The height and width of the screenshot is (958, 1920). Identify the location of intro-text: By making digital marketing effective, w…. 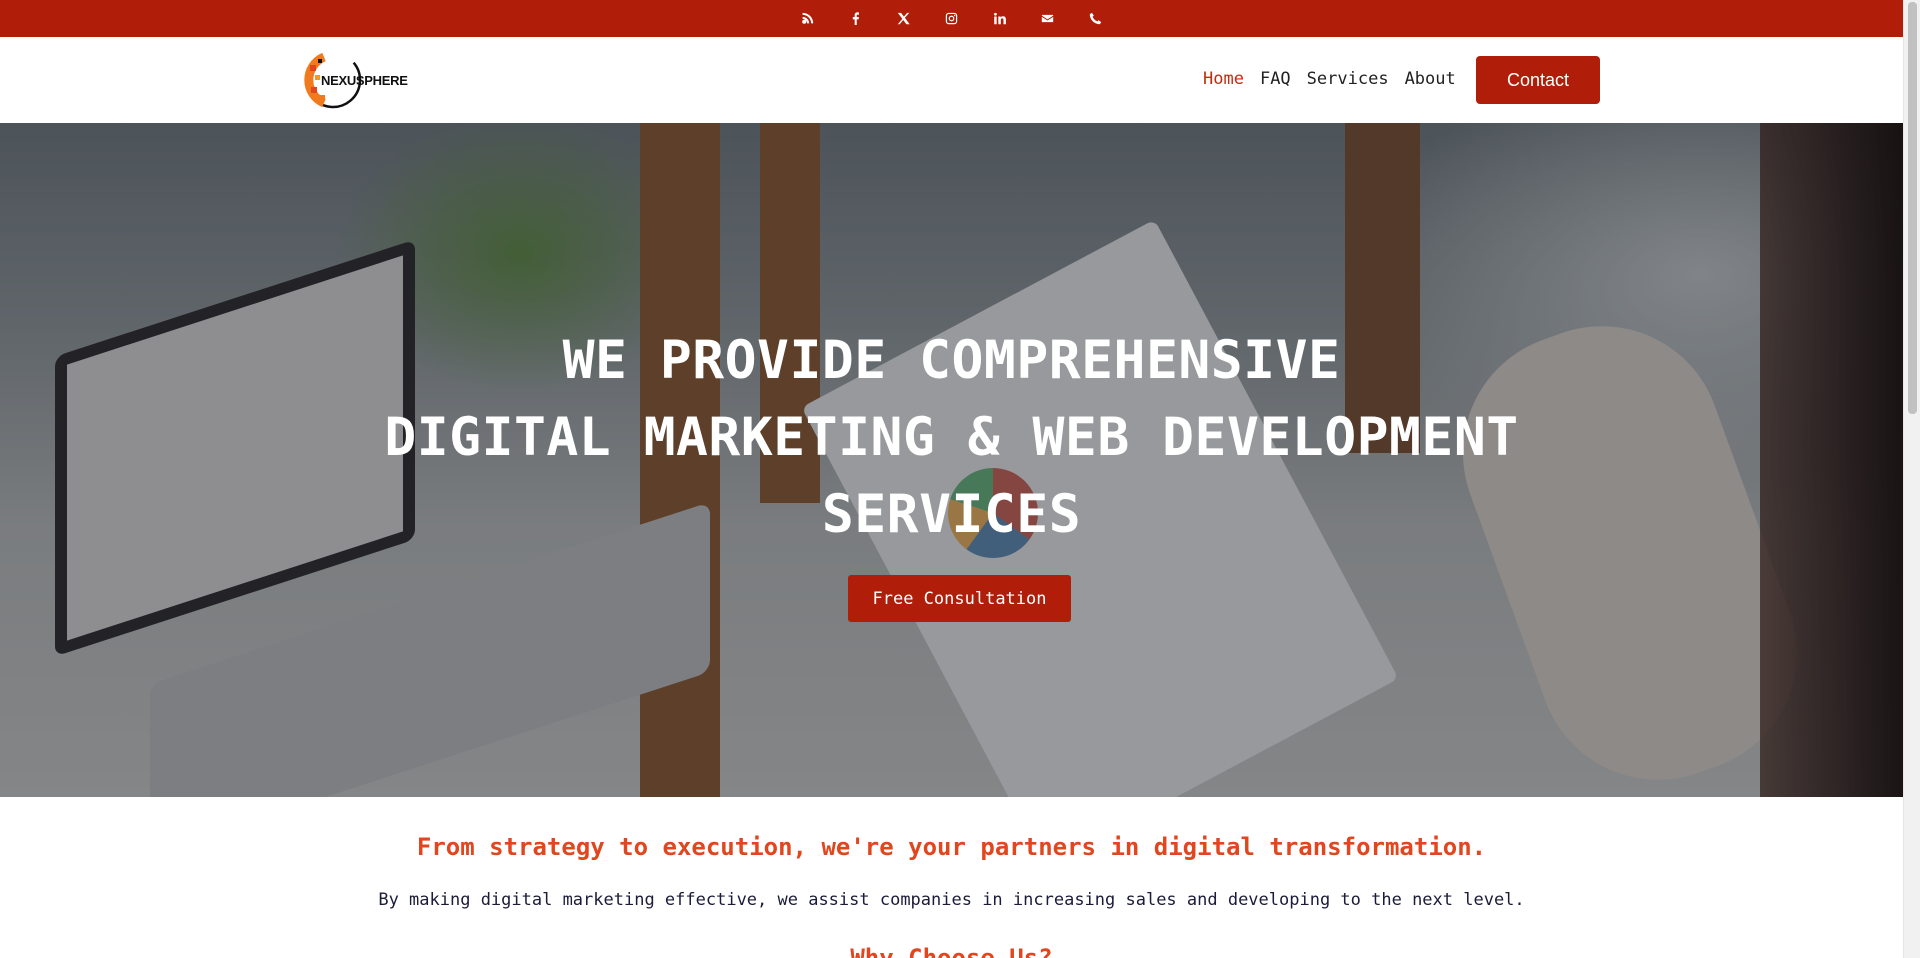
(951, 900).